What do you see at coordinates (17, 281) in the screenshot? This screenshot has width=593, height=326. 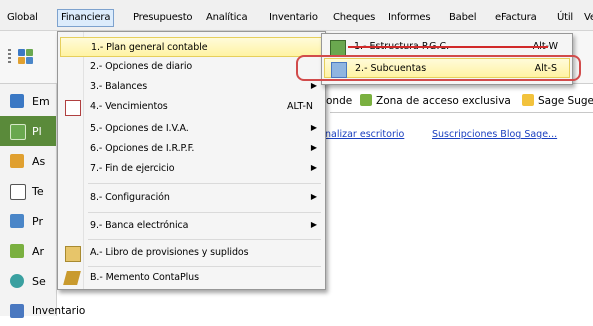 I see `gear-icon` at bounding box center [17, 281].